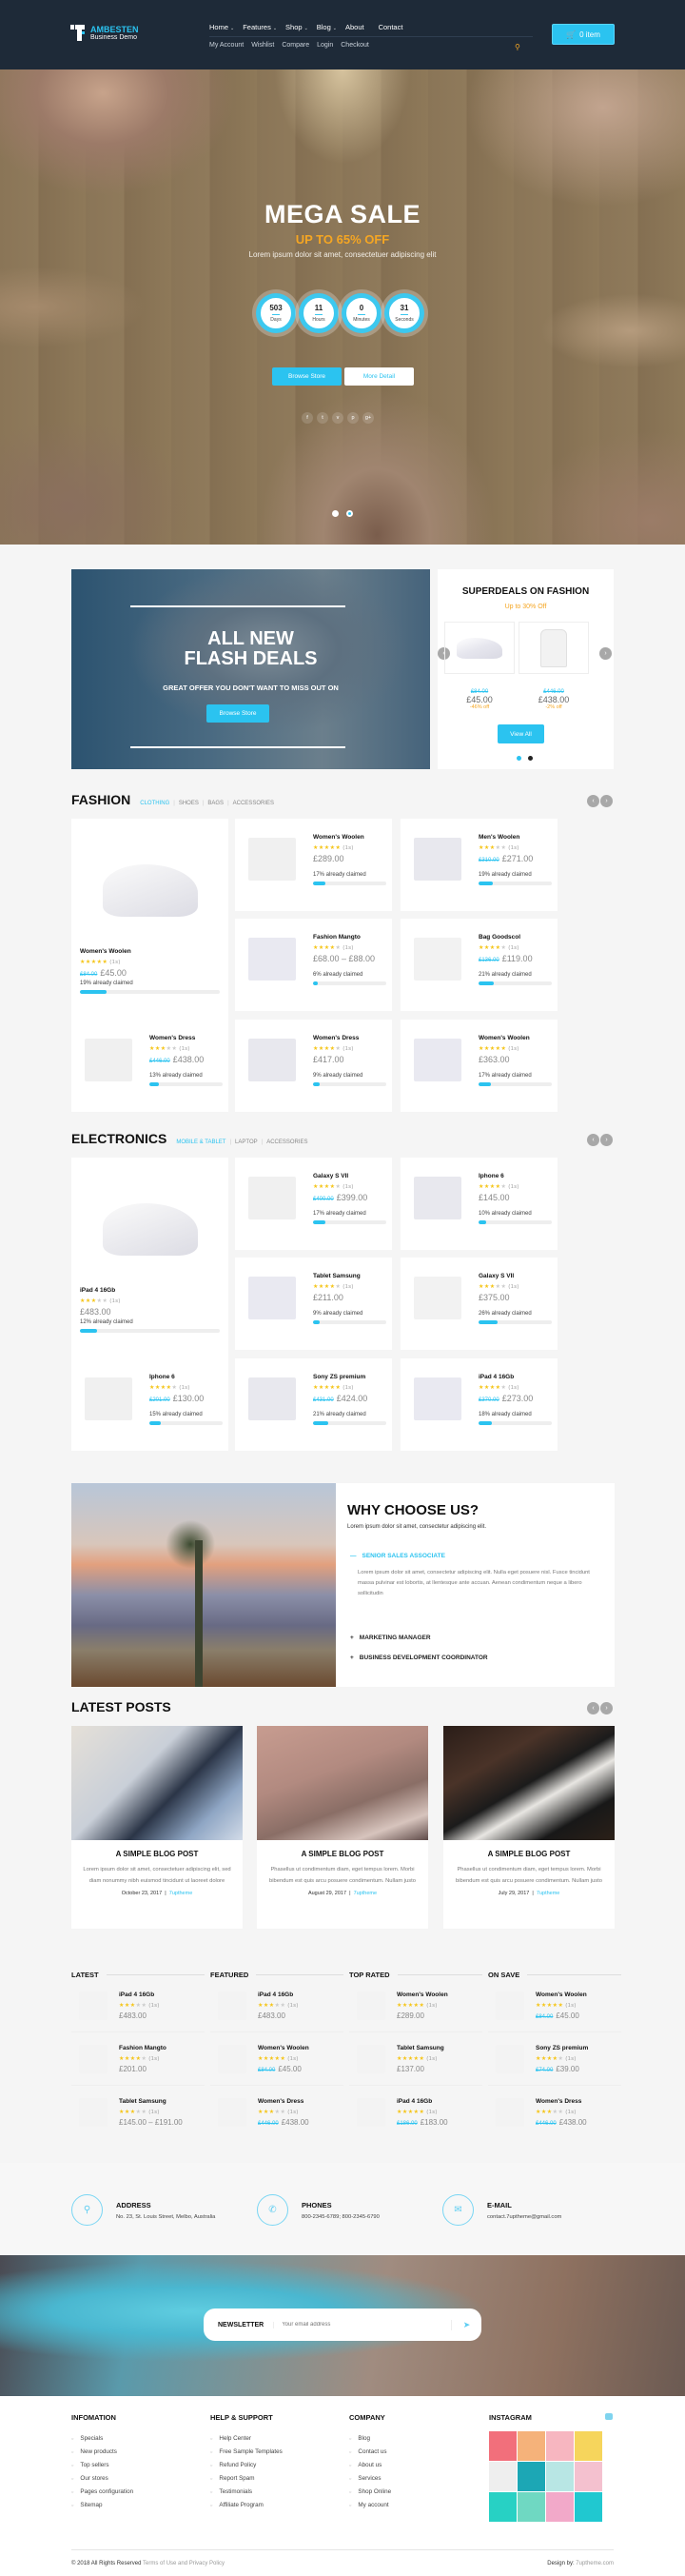  What do you see at coordinates (102, 2464) in the screenshot?
I see `footer-link: ○ Top sellers` at bounding box center [102, 2464].